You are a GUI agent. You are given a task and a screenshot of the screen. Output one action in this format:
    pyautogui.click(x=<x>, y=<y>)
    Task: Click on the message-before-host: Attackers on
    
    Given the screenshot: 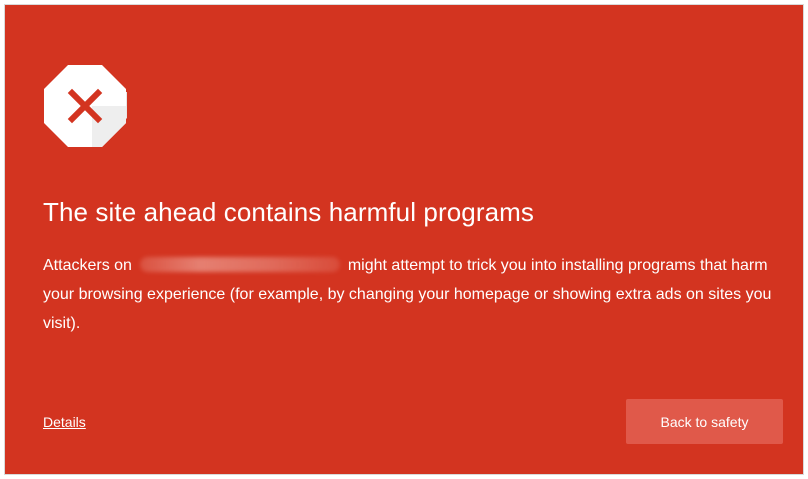 What is the action you would take?
    pyautogui.click(x=87, y=265)
    